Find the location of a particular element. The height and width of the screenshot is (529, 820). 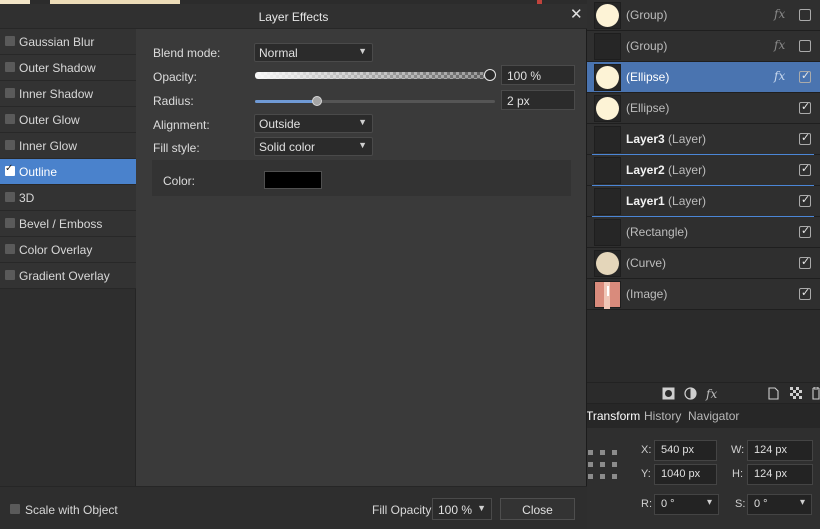

x-field: 540 px is located at coordinates (685, 450).